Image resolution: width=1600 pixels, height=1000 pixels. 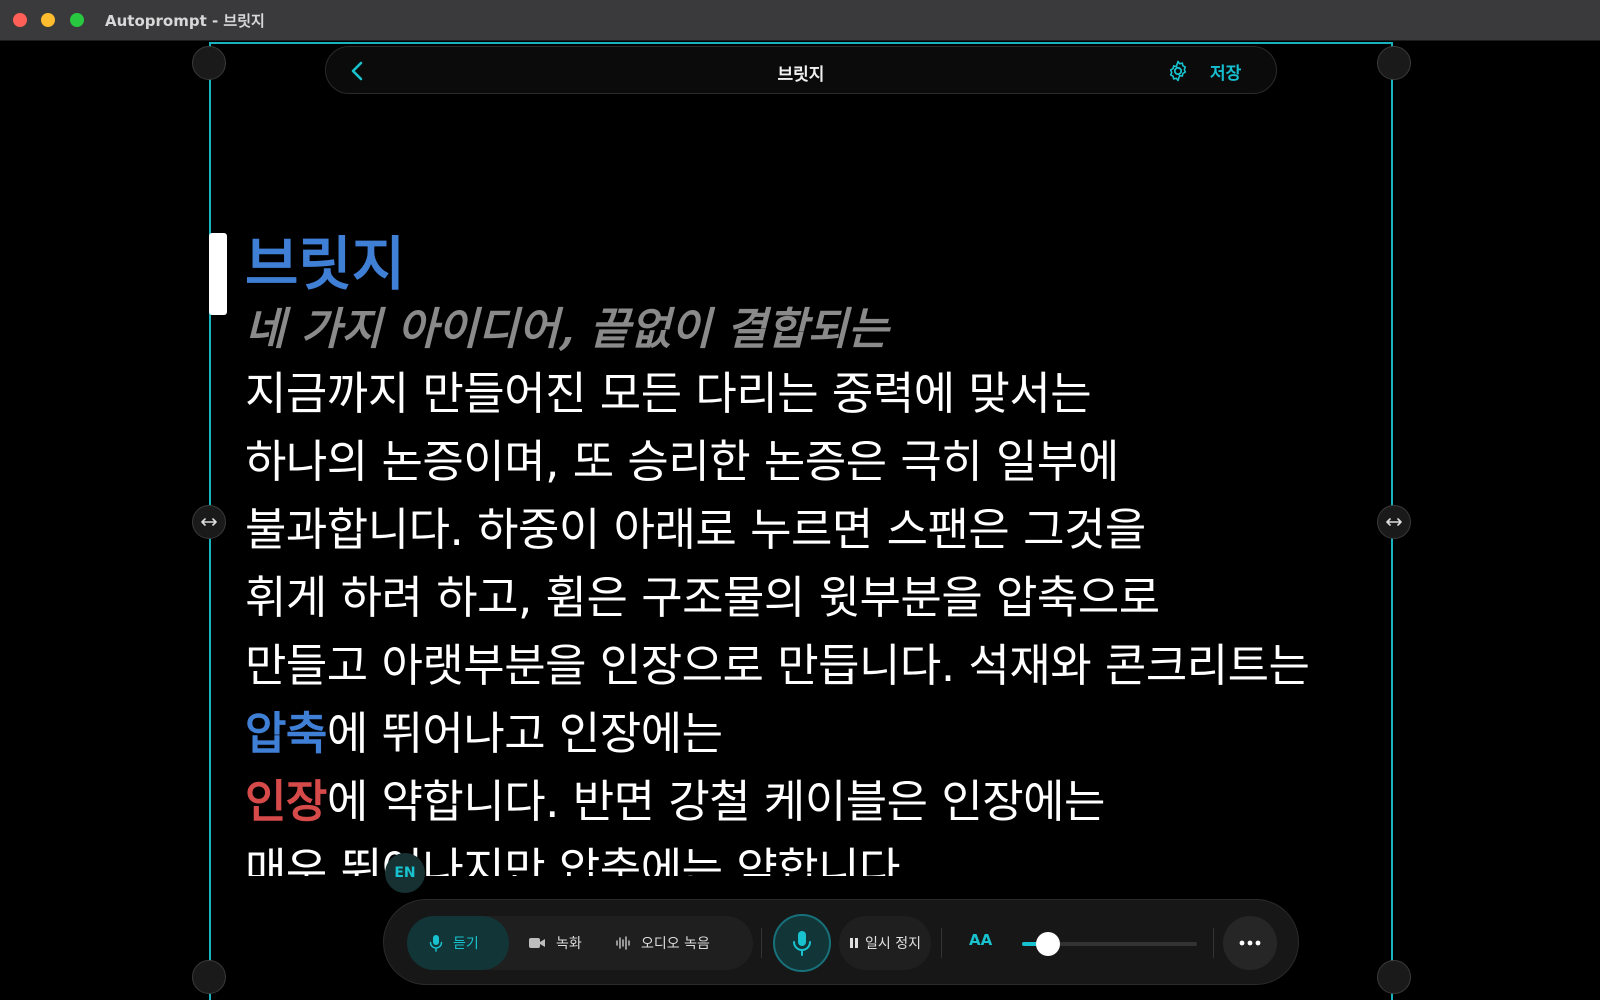 I want to click on window-title: Autoprompt - 브릿지, so click(x=185, y=21).